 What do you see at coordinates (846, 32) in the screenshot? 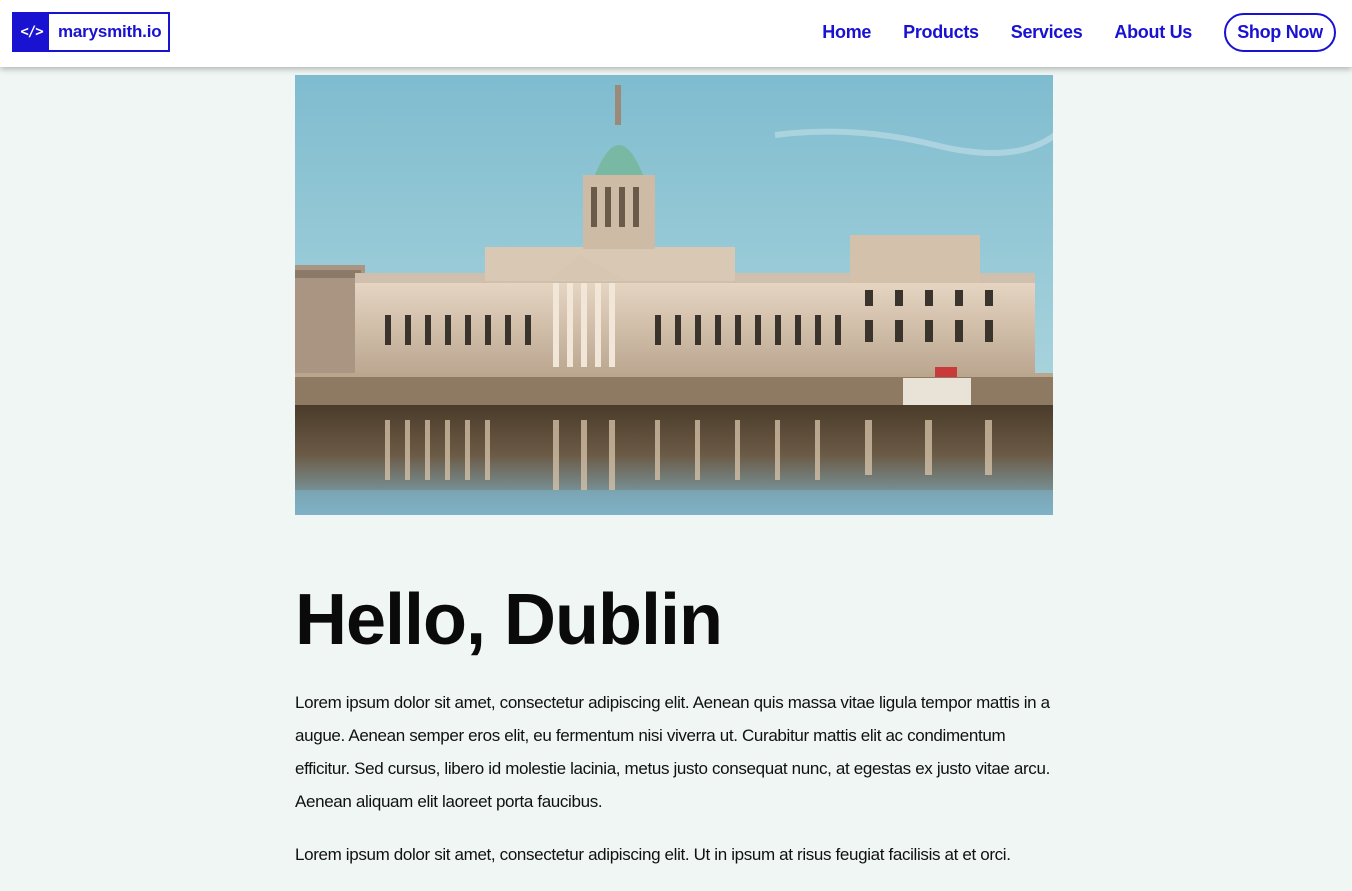
I see `nav-link-home: Home` at bounding box center [846, 32].